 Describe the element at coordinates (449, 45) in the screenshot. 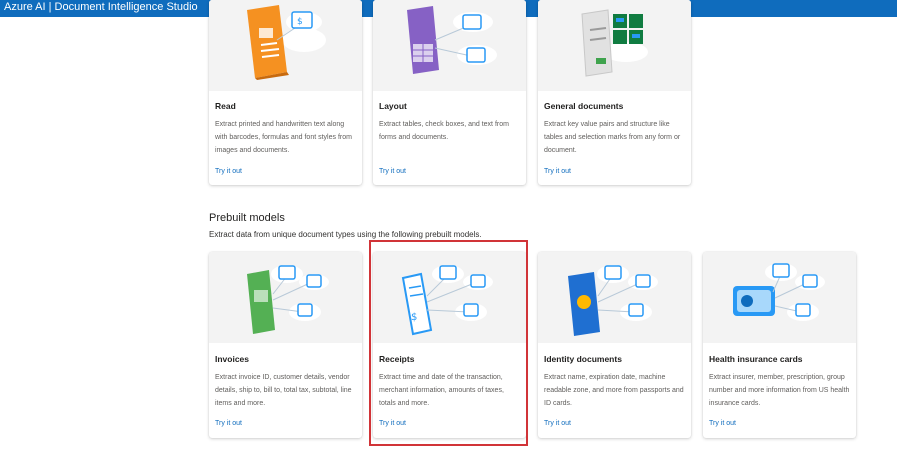

I see `layout-document-illustration` at that location.